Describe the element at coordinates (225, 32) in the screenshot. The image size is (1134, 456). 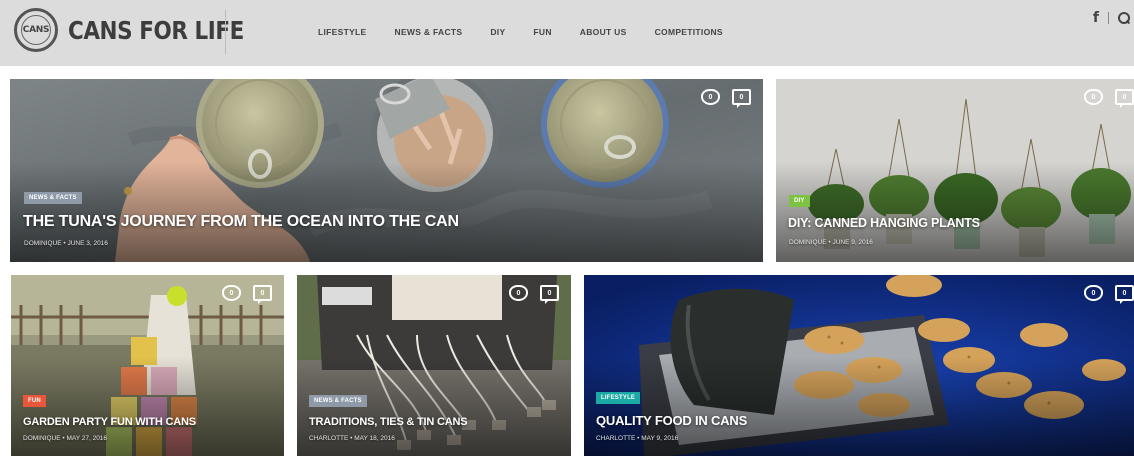
I see `header-divider` at that location.